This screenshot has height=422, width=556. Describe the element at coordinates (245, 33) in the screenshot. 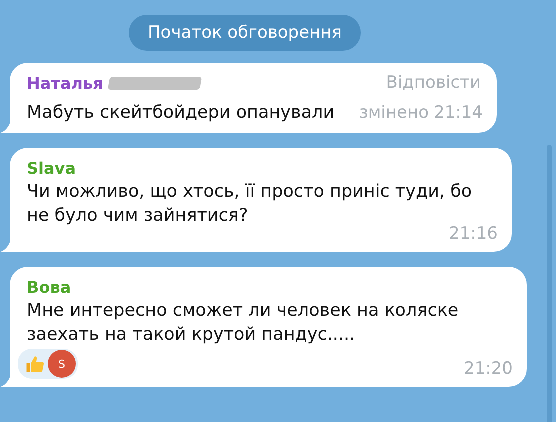

I see `date-pill: Початок обговорення` at that location.